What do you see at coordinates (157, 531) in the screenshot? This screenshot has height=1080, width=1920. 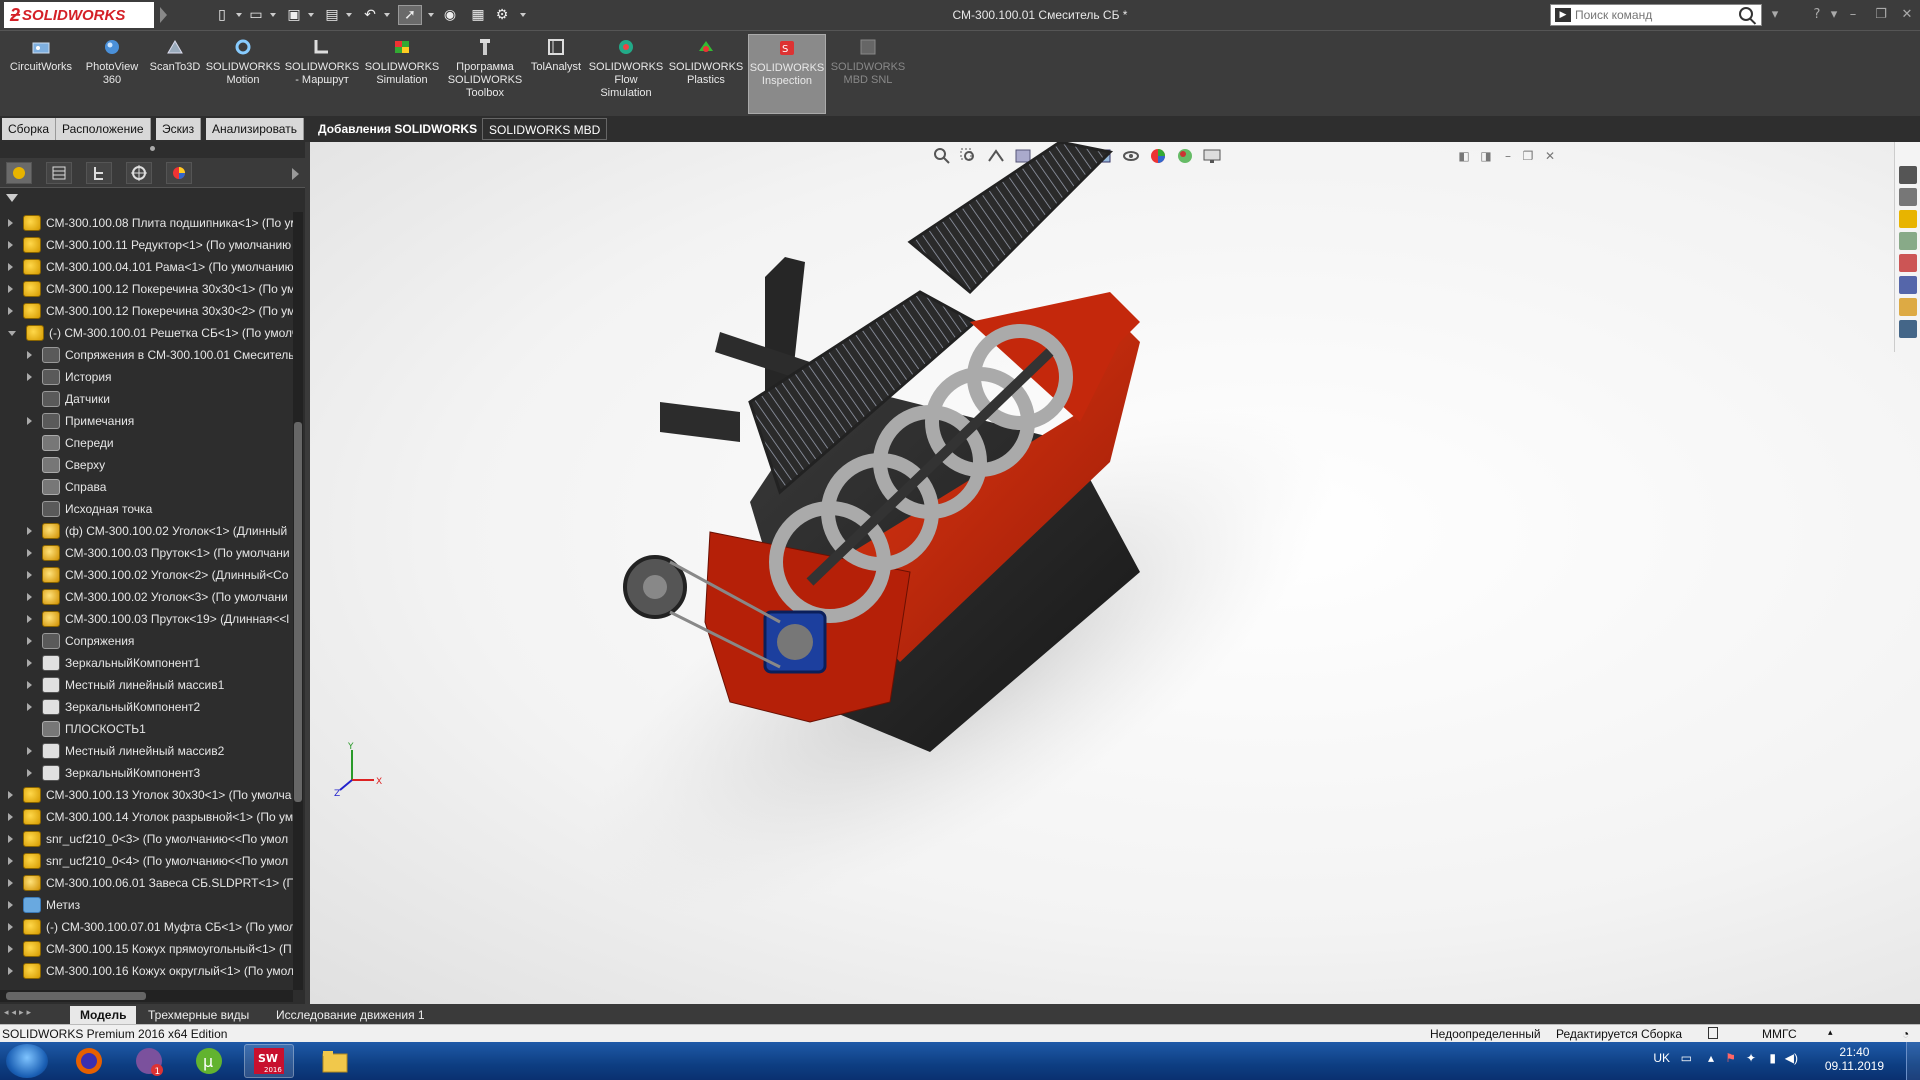 I see `tree-node: (ф) СМ-300.100.02 Уголок<1> (Длинный` at bounding box center [157, 531].